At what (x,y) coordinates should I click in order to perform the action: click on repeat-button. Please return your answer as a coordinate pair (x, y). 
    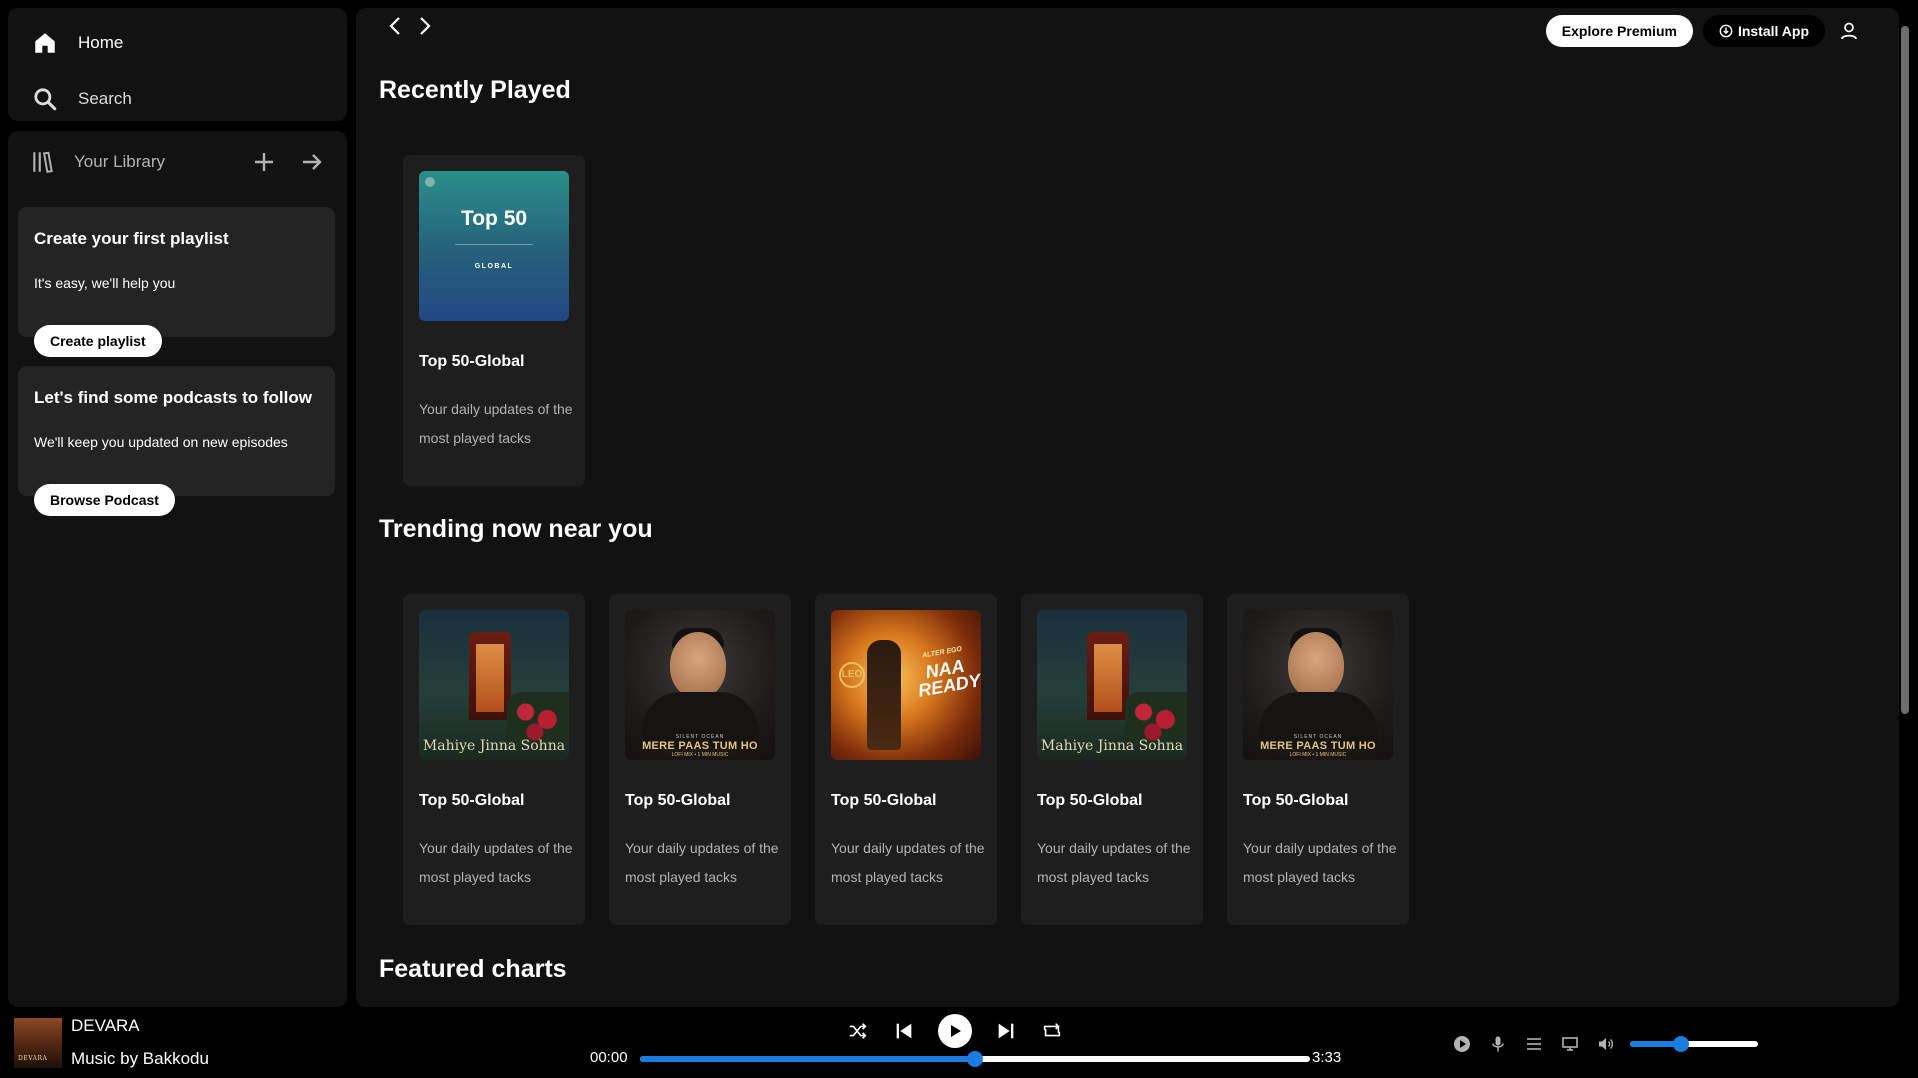
    Looking at the image, I should click on (1052, 1031).